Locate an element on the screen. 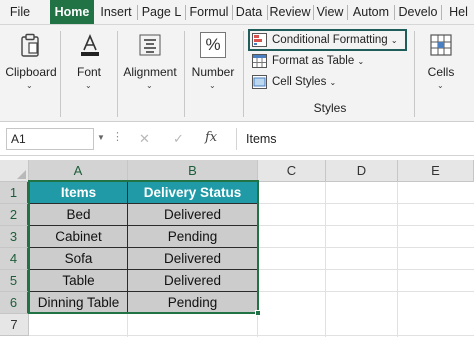 This screenshot has height=337, width=474. name-box: A1 is located at coordinates (50, 139).